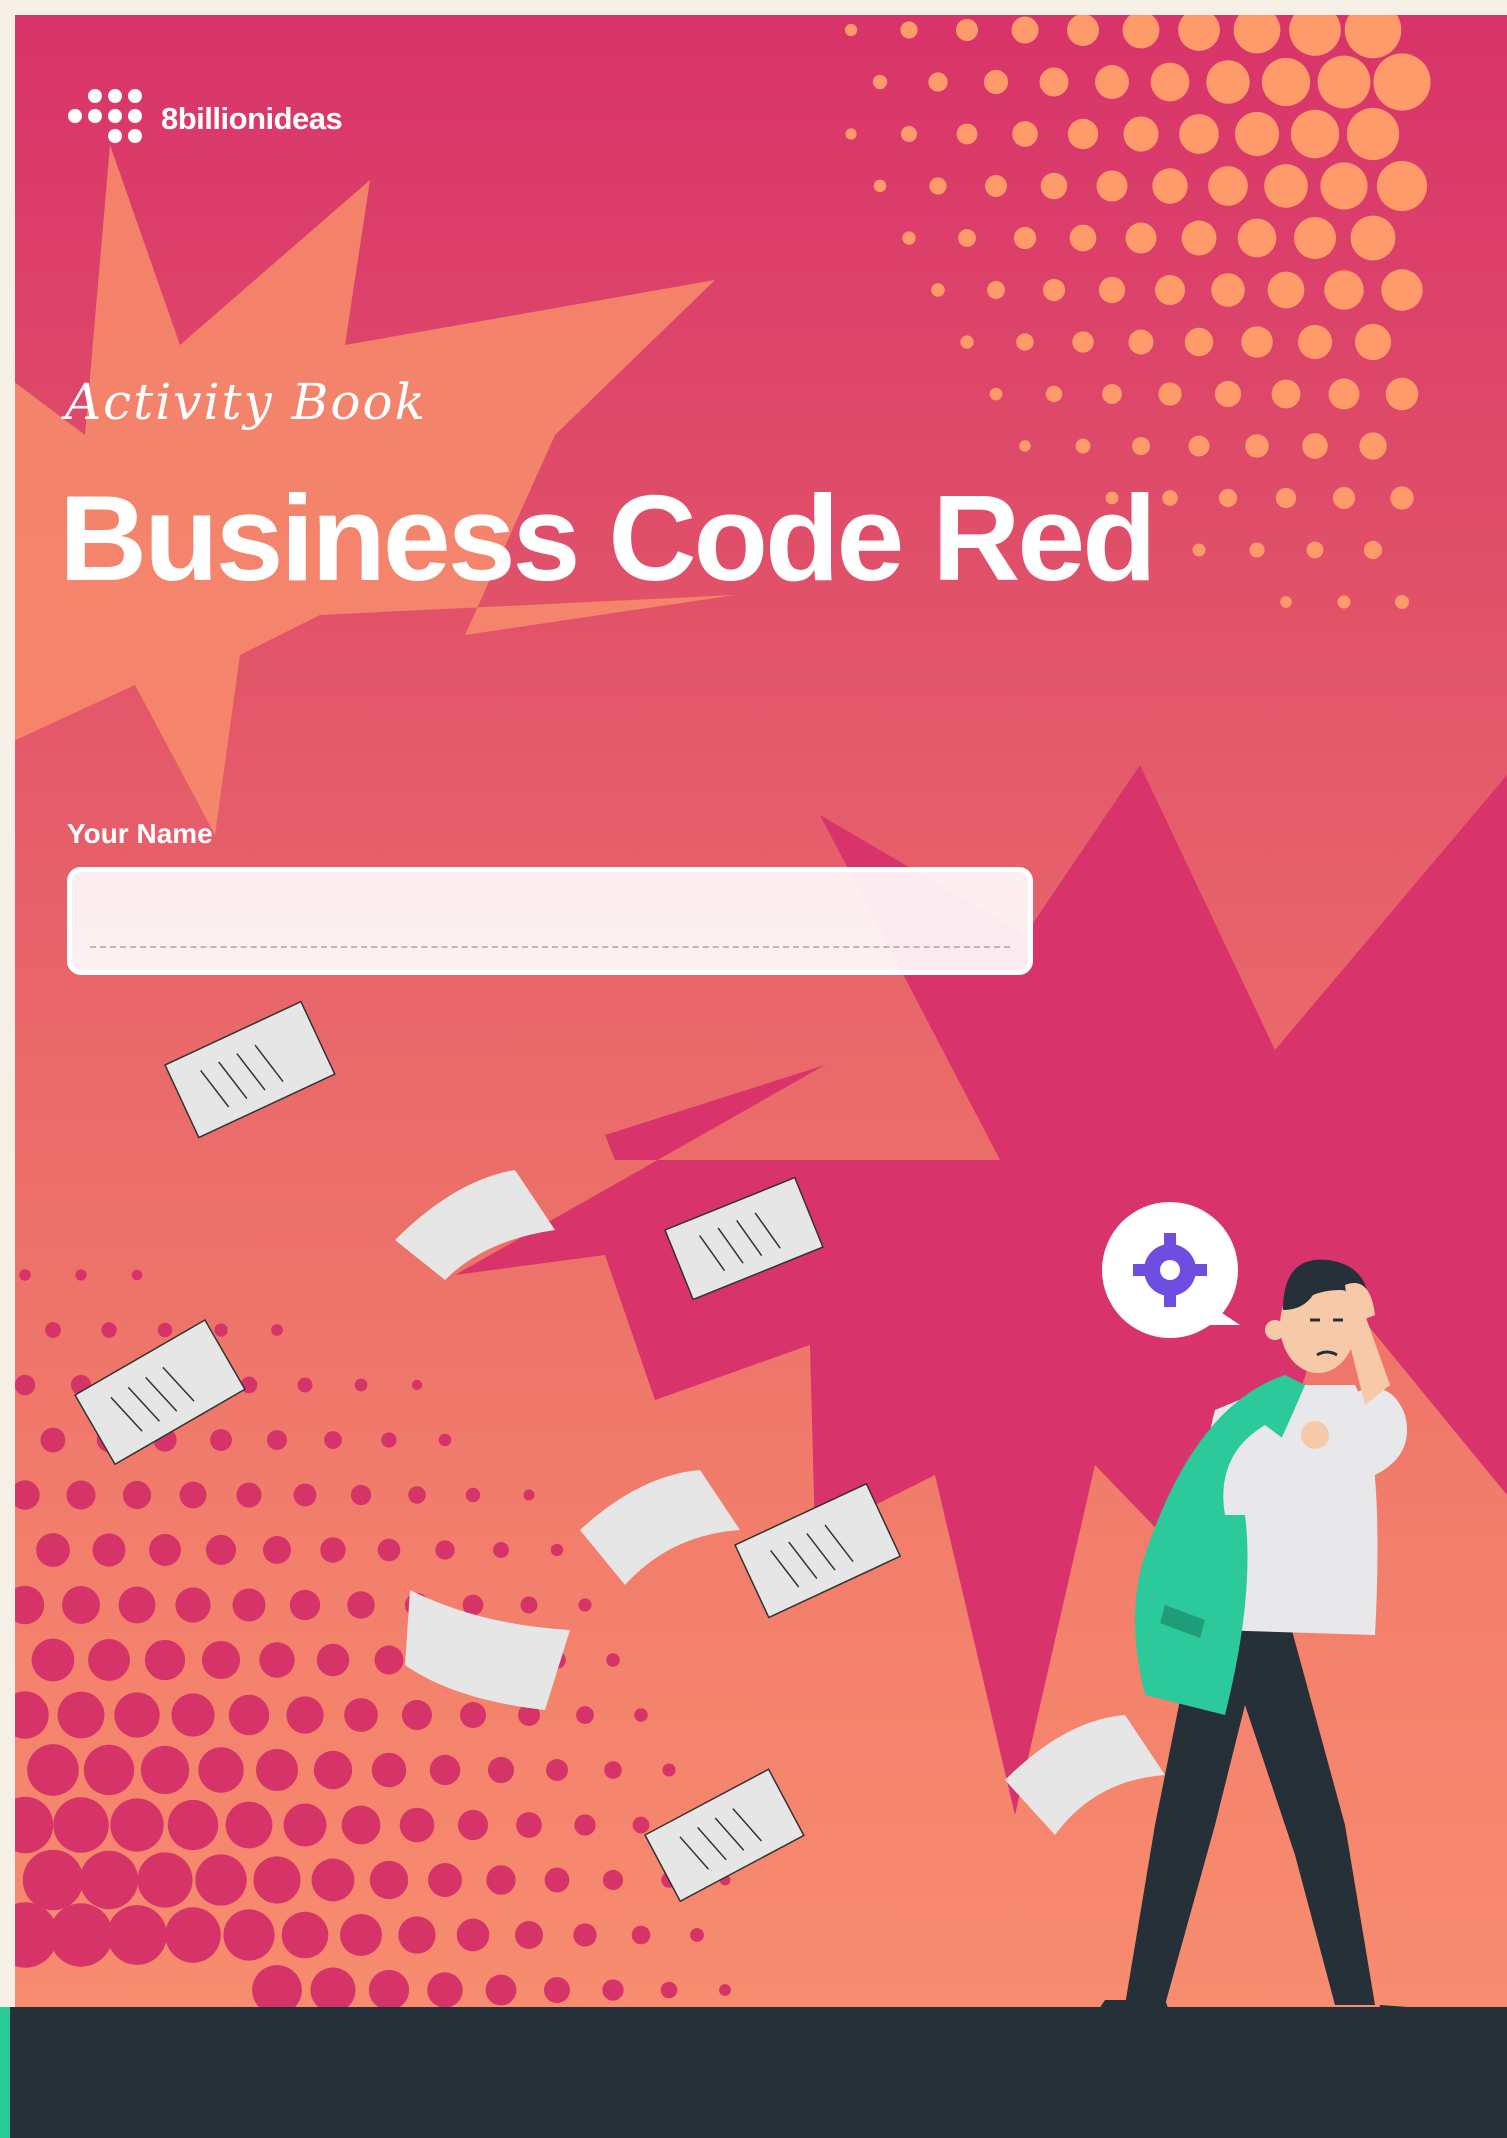  Describe the element at coordinates (105, 116) in the screenshot. I see `dot-grid-icon` at that location.